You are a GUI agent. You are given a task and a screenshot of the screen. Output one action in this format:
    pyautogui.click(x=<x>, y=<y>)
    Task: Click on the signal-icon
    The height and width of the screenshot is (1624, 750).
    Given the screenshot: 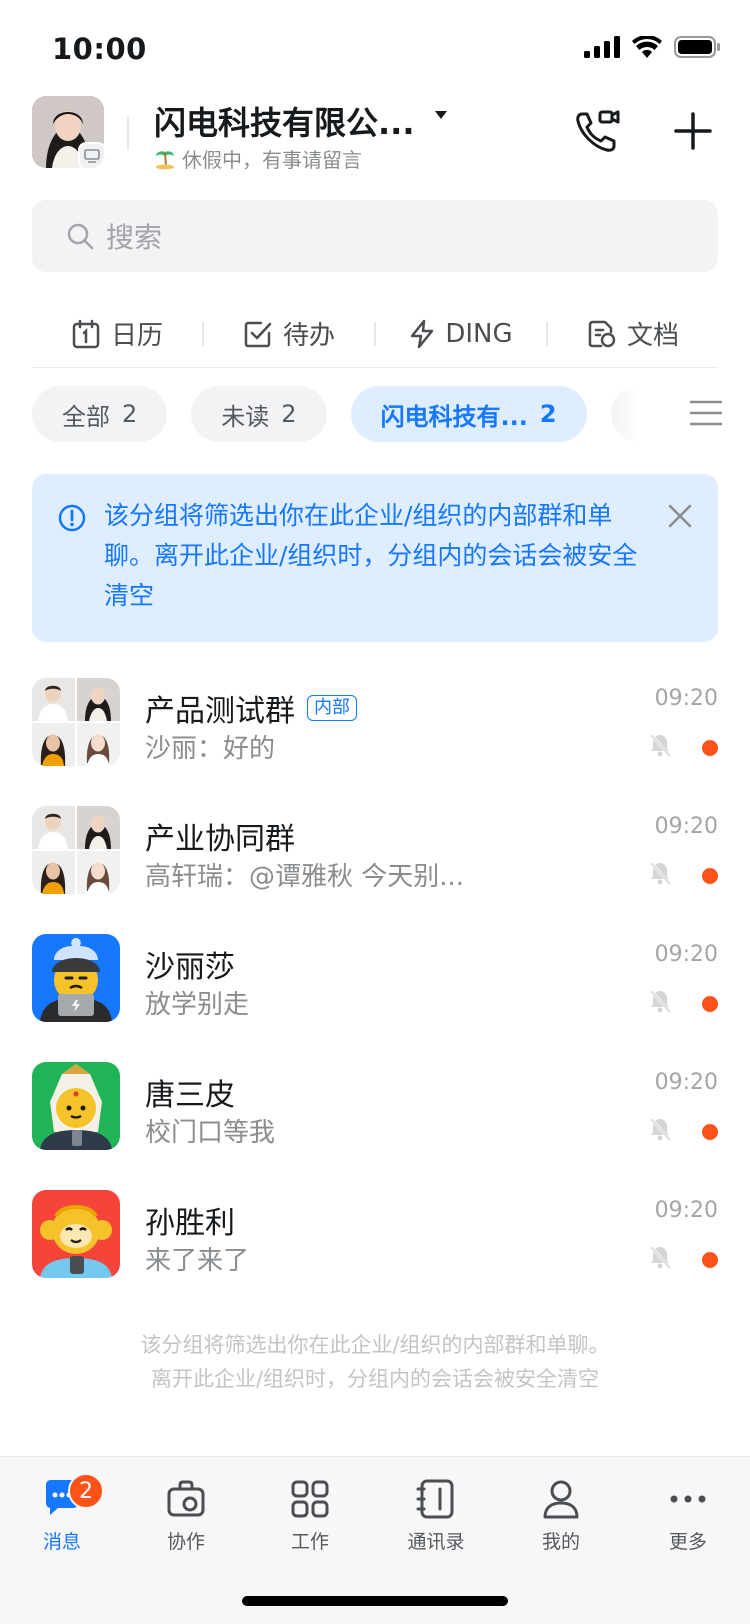 What is the action you would take?
    pyautogui.click(x=602, y=47)
    